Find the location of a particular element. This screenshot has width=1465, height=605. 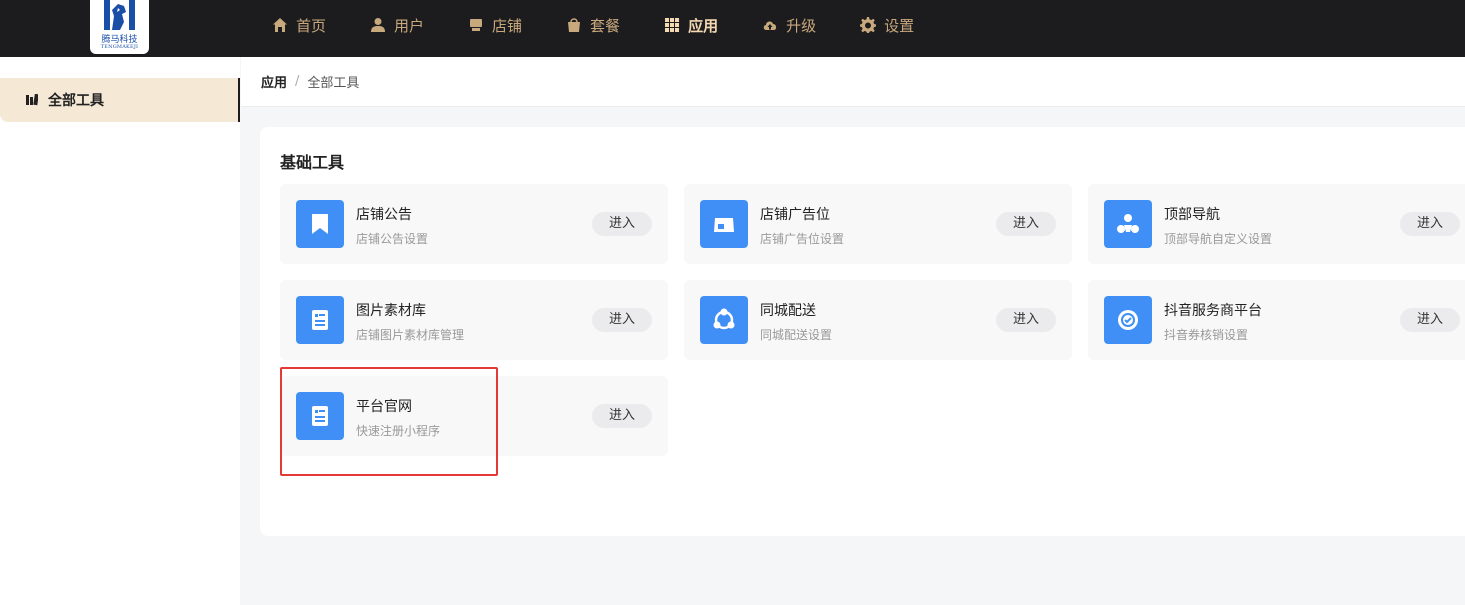

logo-text-en: TENGMAKEJI is located at coordinates (119, 47).